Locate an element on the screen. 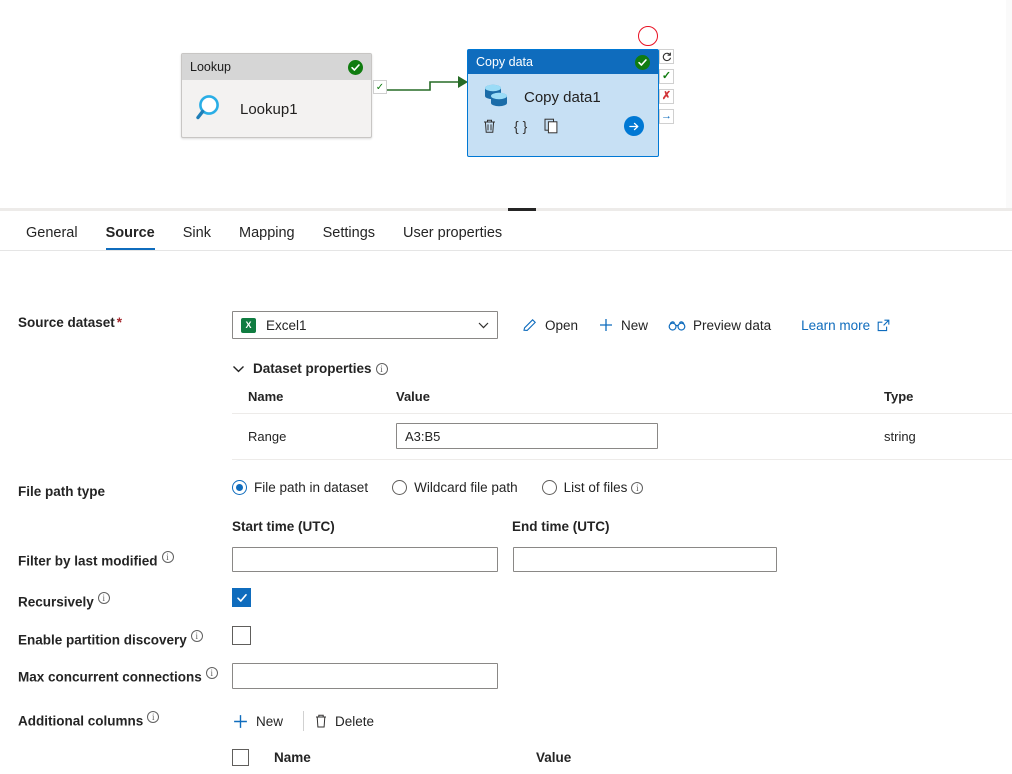 The height and width of the screenshot is (774, 1012). table-header-row: Name Value Type is located at coordinates (622, 401).